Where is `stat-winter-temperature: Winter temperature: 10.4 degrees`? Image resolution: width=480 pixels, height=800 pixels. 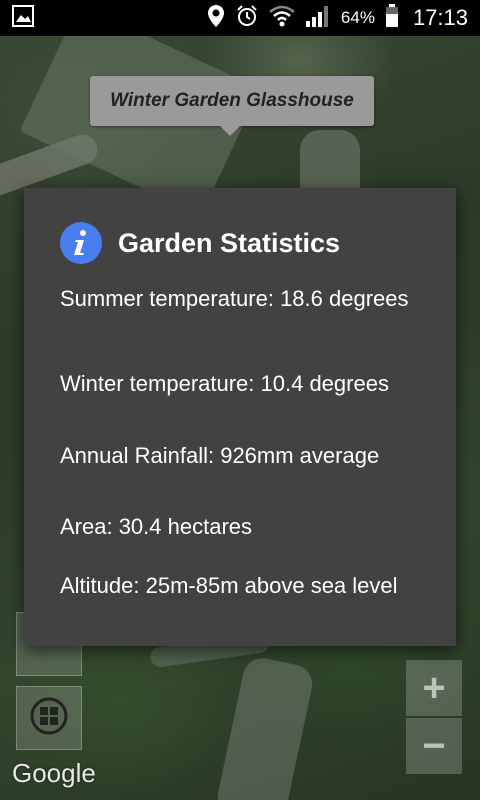 stat-winter-temperature: Winter temperature: 10.4 degrees is located at coordinates (224, 383).